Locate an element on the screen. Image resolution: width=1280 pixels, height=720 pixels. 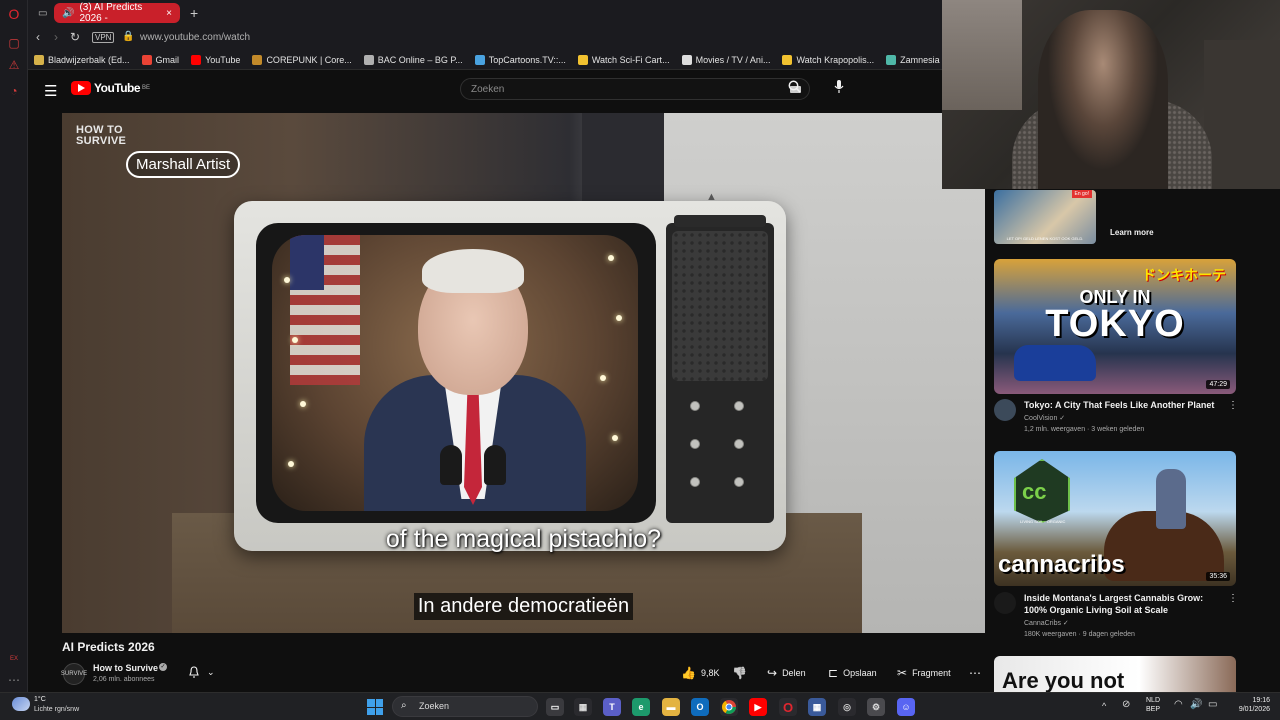
search-icon is located at coordinates (794, 88).